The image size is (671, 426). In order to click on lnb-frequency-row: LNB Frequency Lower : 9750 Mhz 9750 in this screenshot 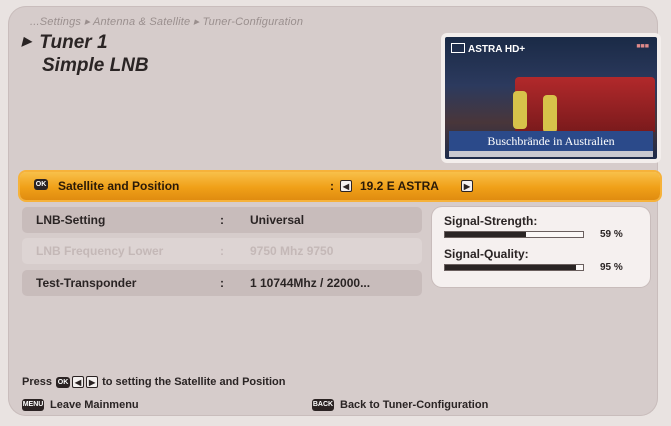, I will do `click(222, 251)`.